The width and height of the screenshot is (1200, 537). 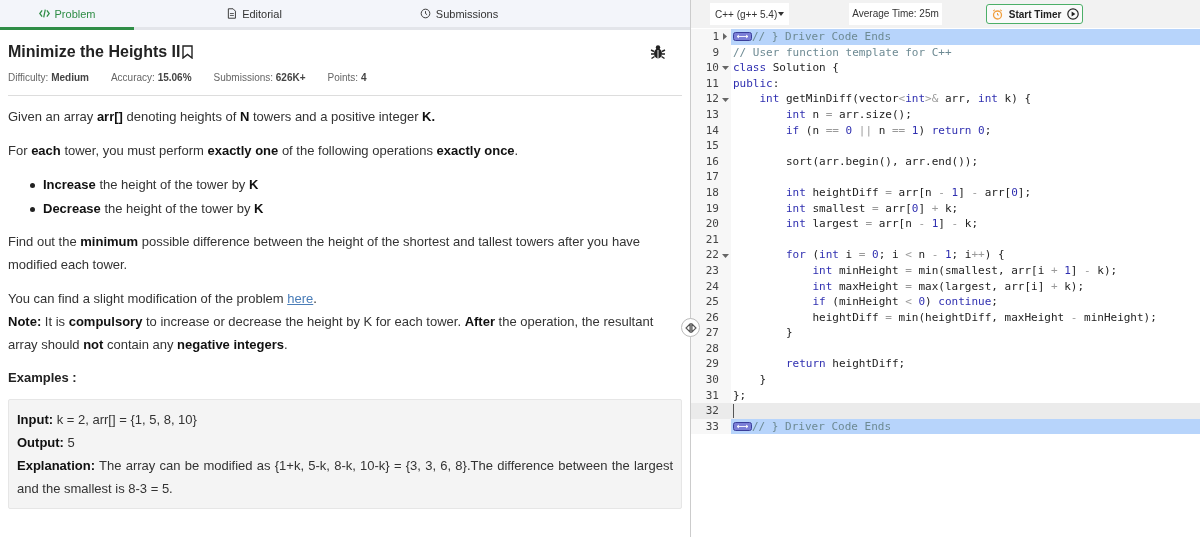 What do you see at coordinates (712, 224) in the screenshot?
I see `line-number: 20` at bounding box center [712, 224].